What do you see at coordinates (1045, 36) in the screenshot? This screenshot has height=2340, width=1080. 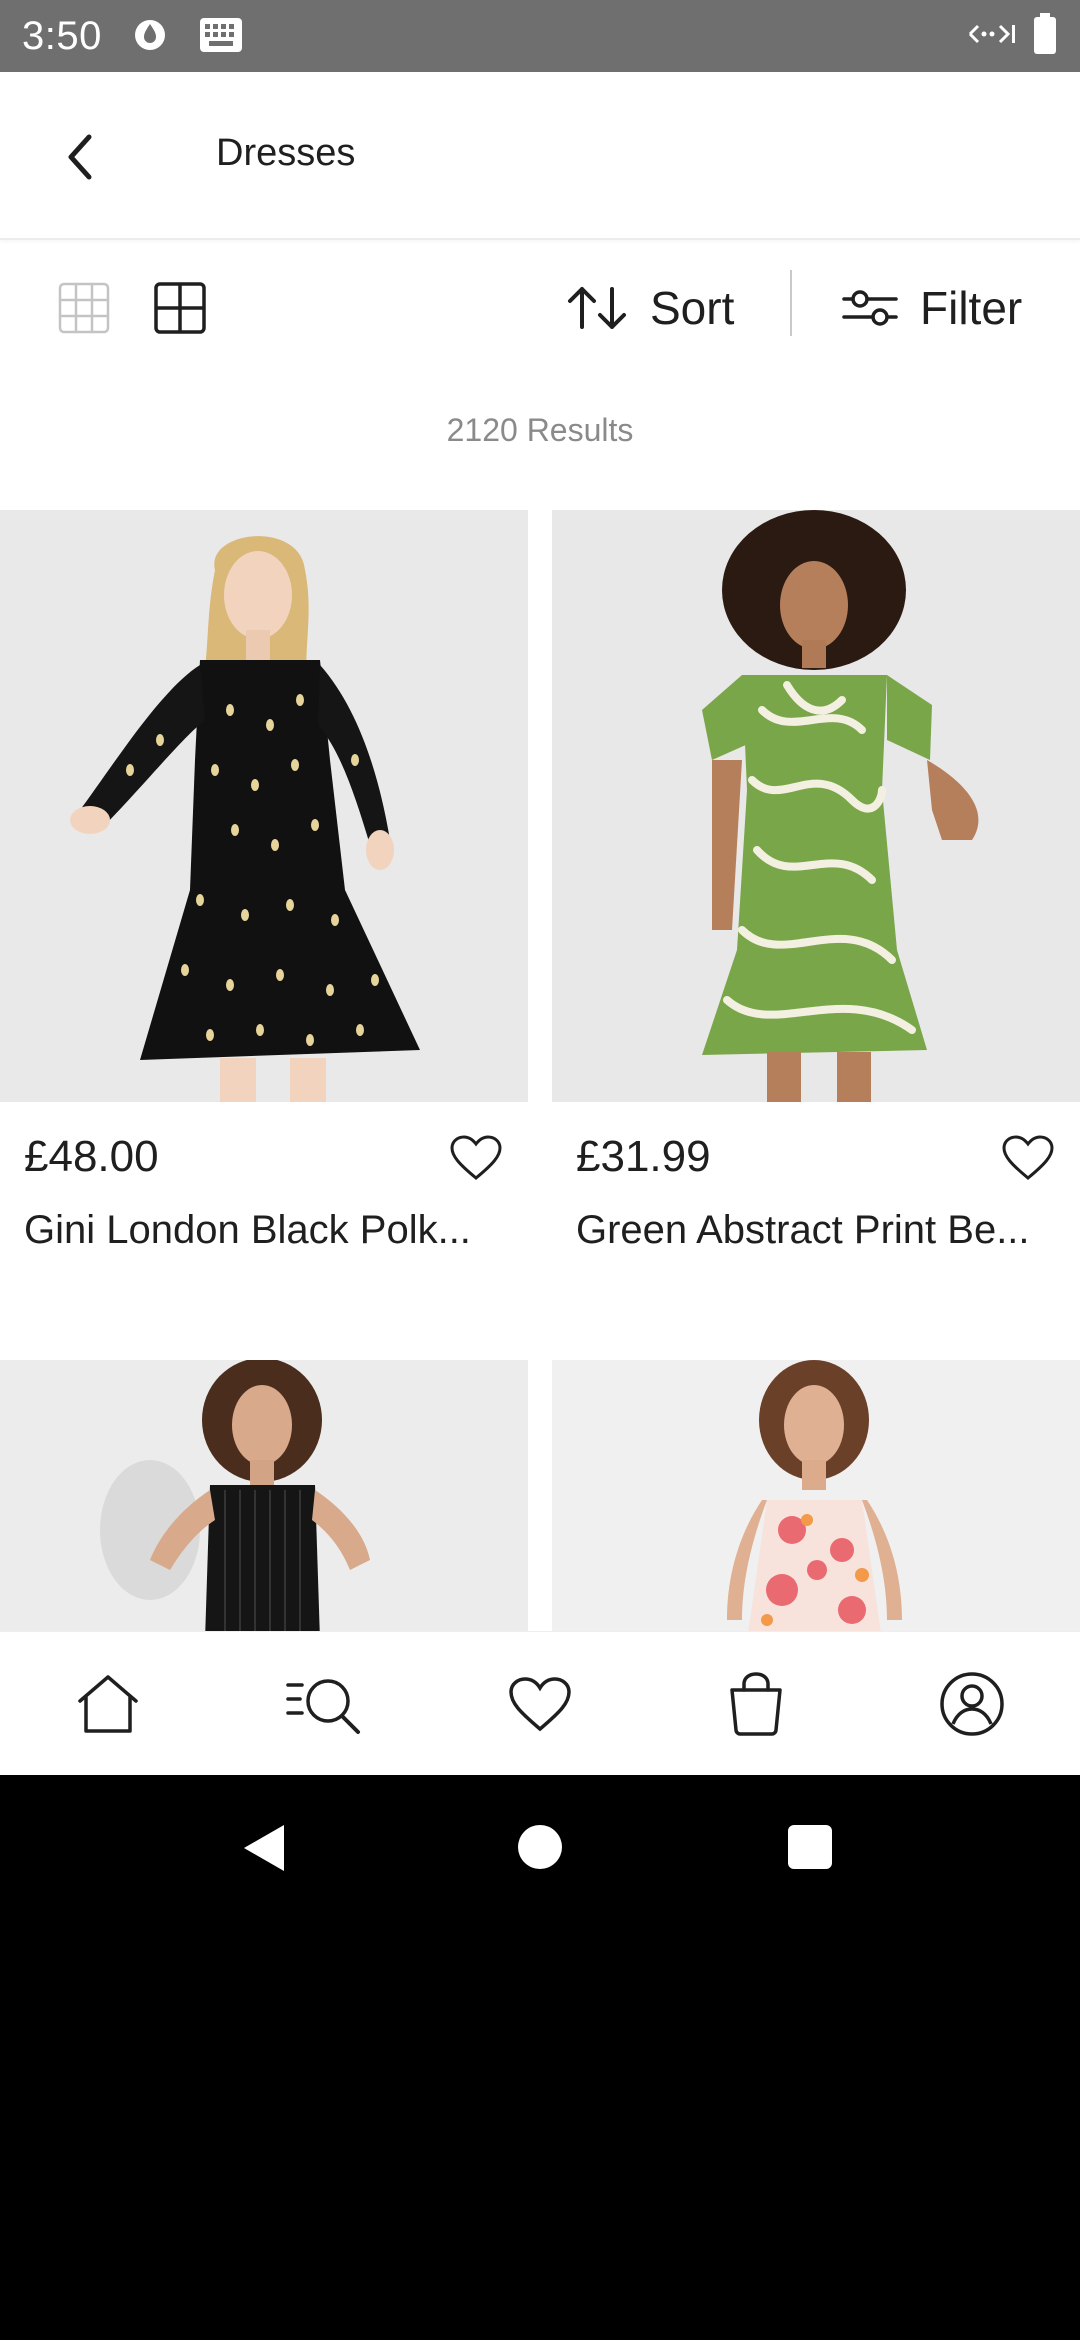 I see `battery-icon` at bounding box center [1045, 36].